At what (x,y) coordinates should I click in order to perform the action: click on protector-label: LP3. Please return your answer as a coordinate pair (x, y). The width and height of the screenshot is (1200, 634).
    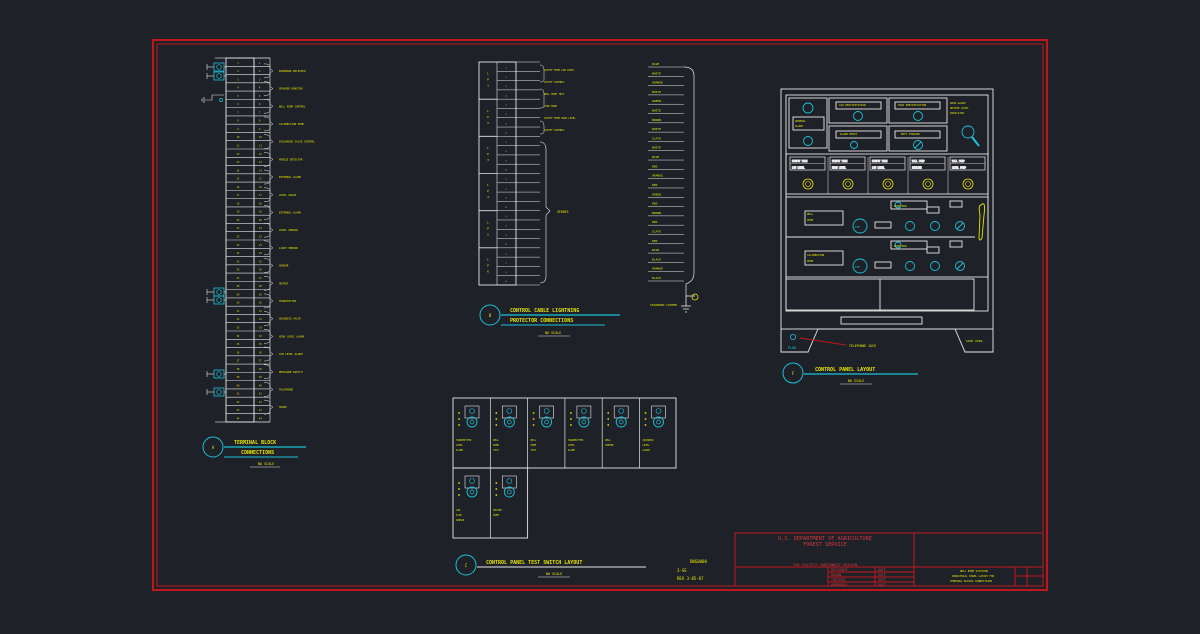
    Looking at the image, I should click on (488, 154).